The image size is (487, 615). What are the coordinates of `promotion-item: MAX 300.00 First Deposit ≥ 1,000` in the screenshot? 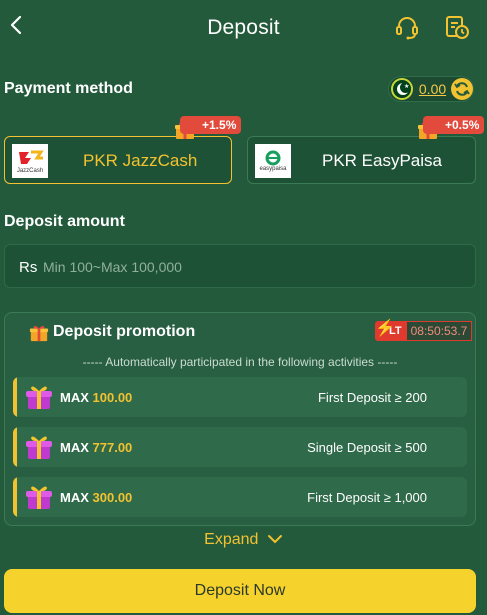 It's located at (240, 497).